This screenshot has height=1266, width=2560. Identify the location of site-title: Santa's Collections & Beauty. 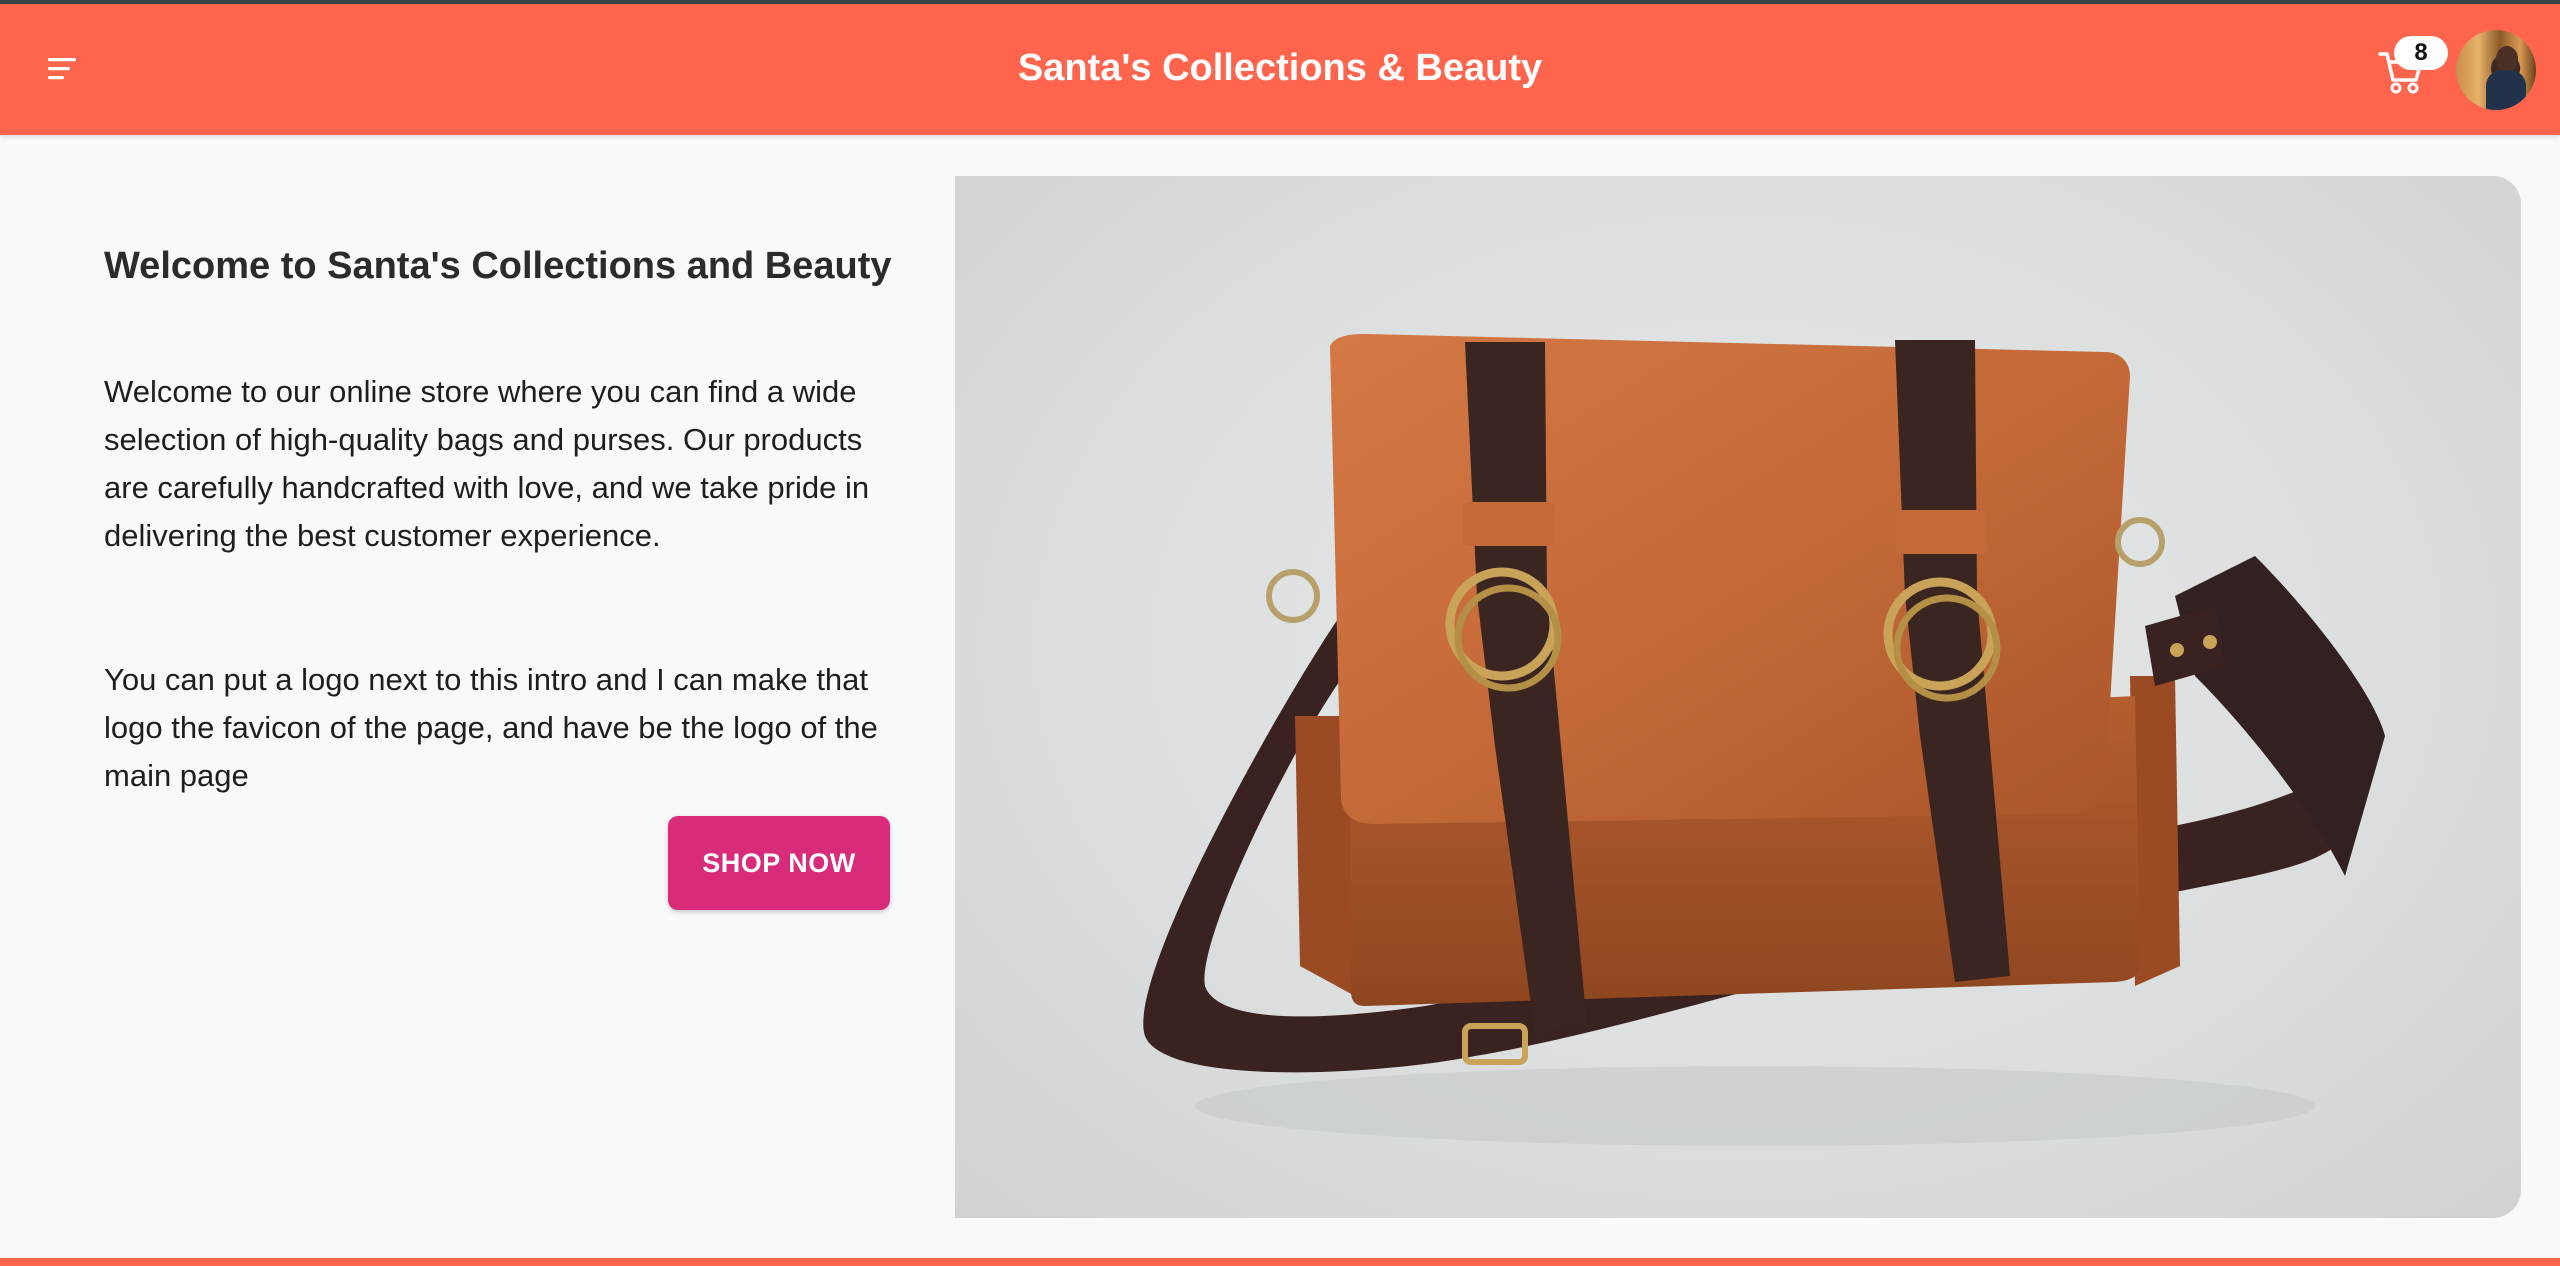
(1280, 68).